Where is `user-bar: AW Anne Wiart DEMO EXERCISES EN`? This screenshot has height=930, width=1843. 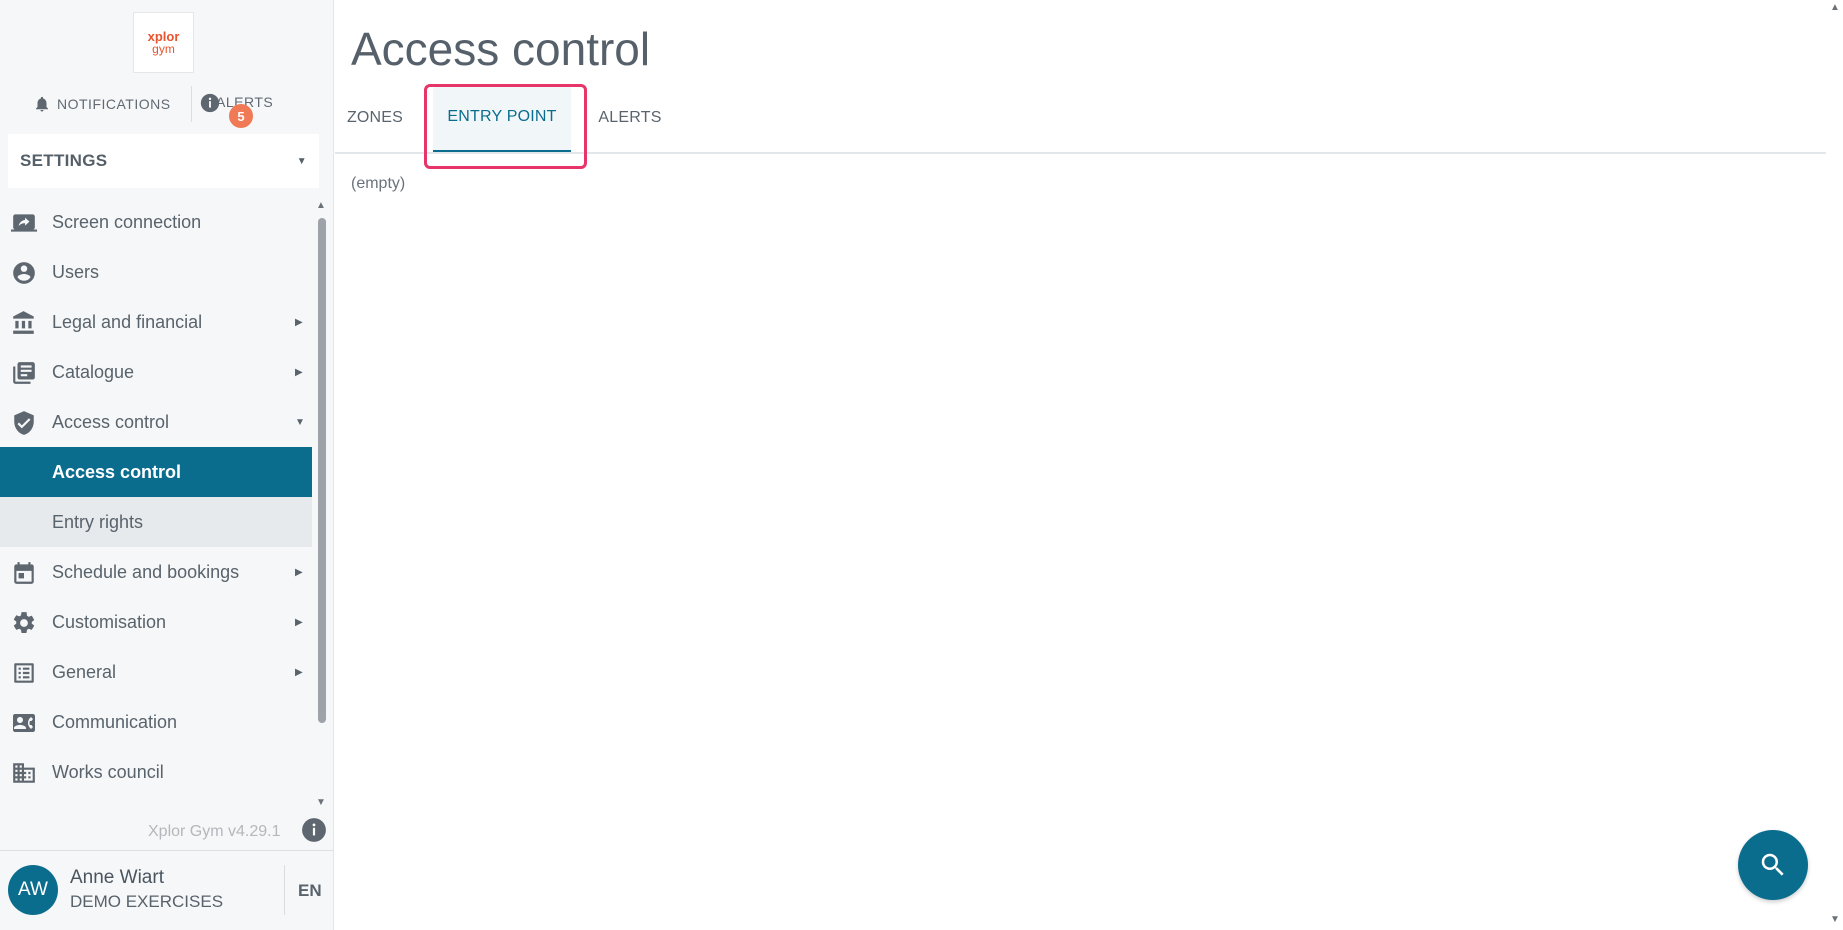
user-bar: AW Anne Wiart DEMO EXERCISES EN is located at coordinates (167, 890).